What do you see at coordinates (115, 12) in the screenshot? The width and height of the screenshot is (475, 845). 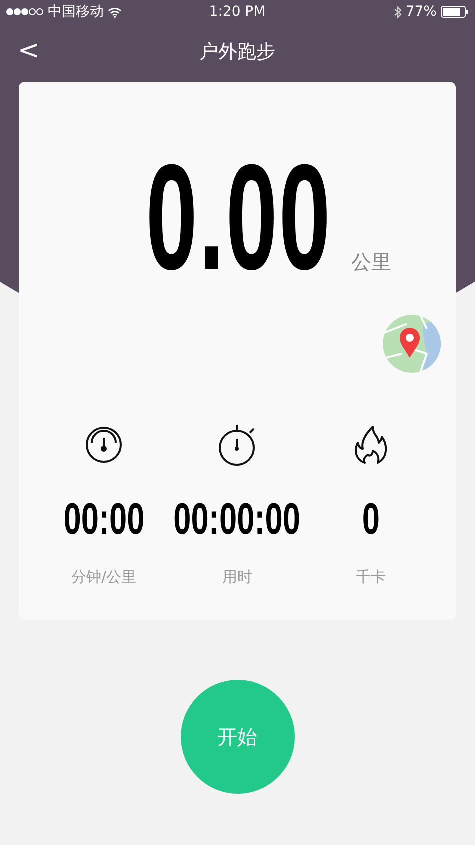 I see `wifi-icon` at bounding box center [115, 12].